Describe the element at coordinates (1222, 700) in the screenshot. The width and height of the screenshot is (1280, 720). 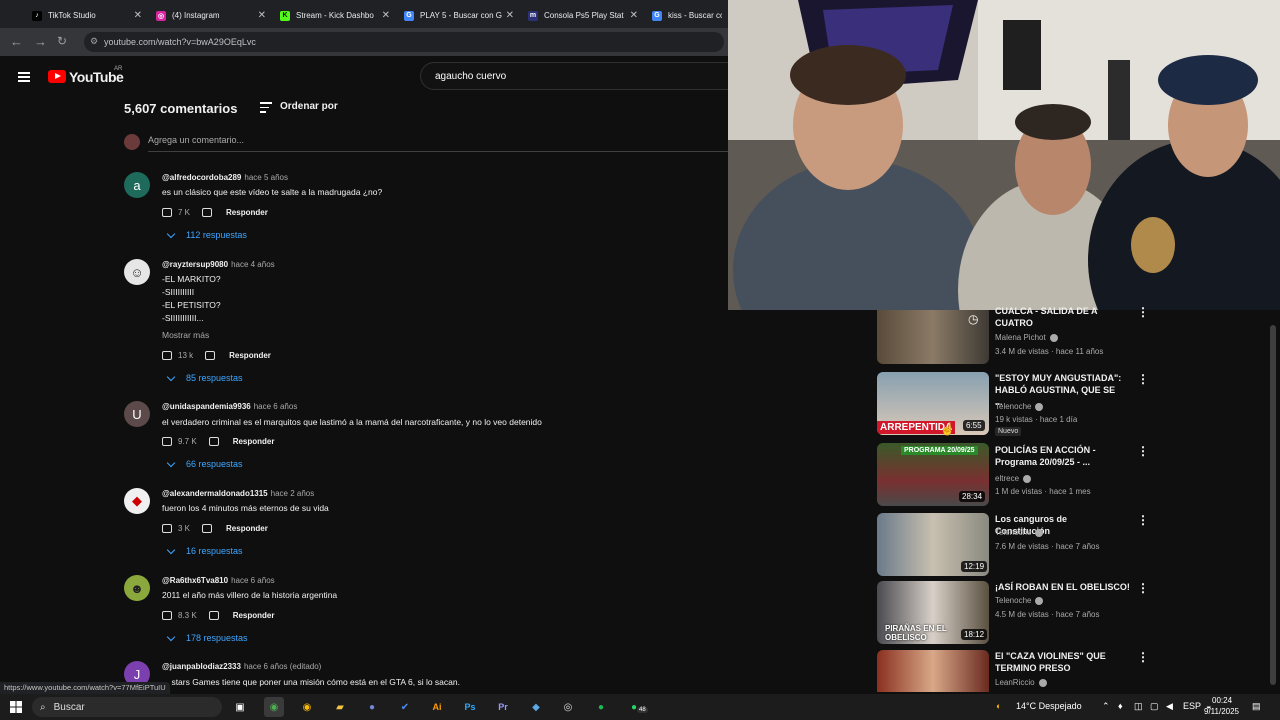
I see `clock-time: 00:24` at that location.